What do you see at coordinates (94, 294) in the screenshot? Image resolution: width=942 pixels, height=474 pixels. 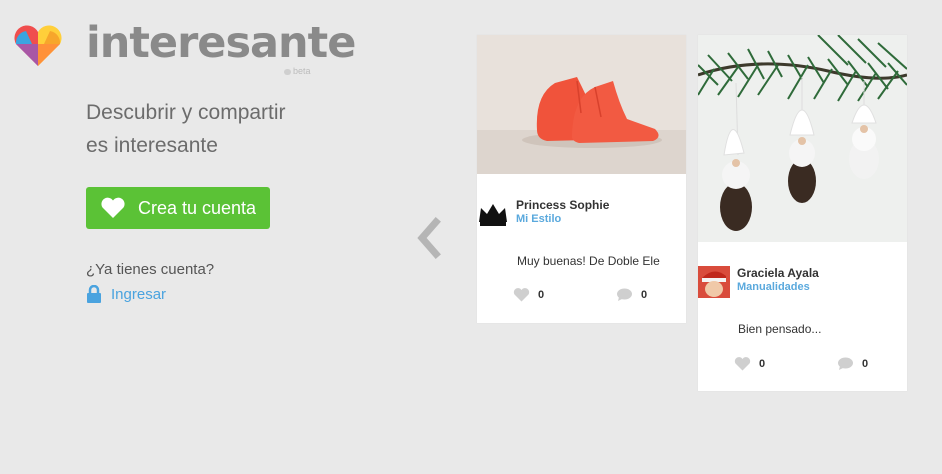 I see `lock-icon` at bounding box center [94, 294].